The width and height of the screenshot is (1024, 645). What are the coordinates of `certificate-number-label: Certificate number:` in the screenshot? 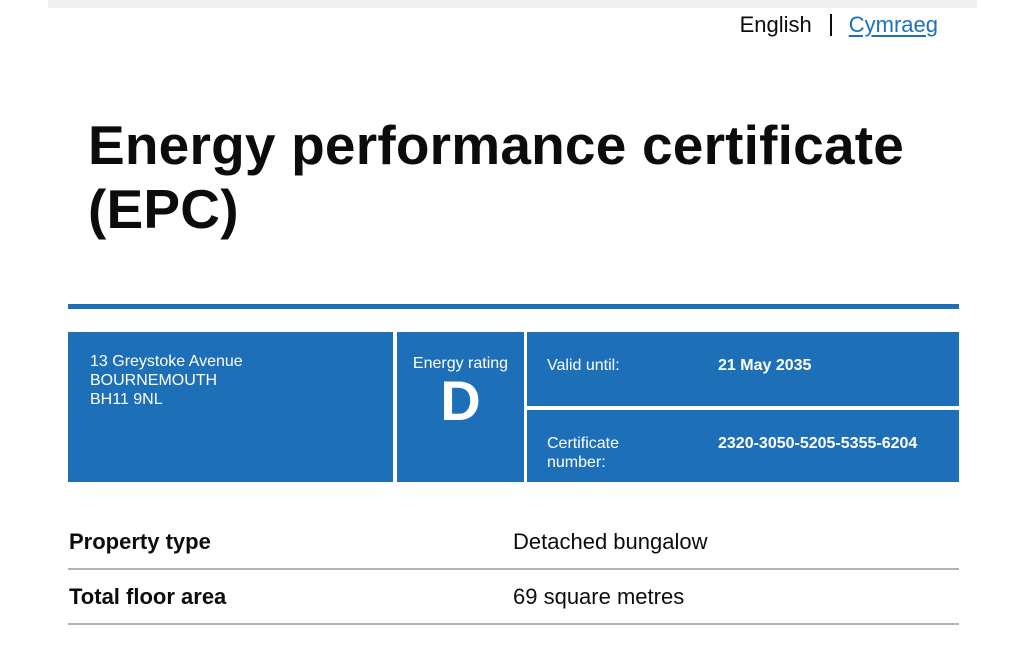 It's located at (583, 453).